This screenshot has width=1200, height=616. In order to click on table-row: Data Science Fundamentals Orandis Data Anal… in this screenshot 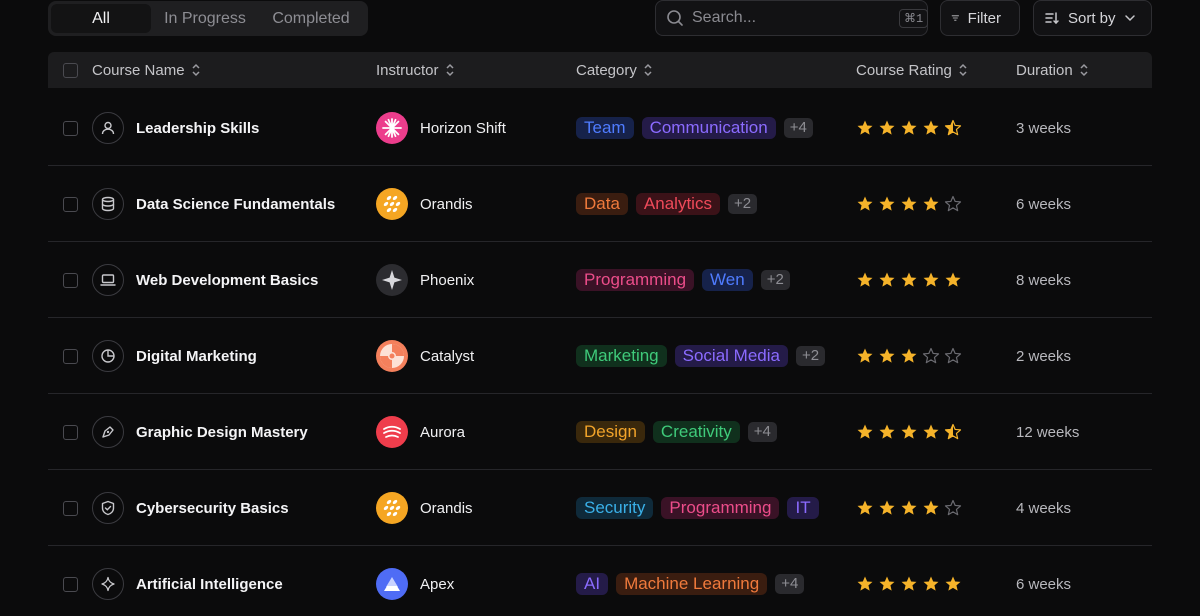, I will do `click(600, 204)`.